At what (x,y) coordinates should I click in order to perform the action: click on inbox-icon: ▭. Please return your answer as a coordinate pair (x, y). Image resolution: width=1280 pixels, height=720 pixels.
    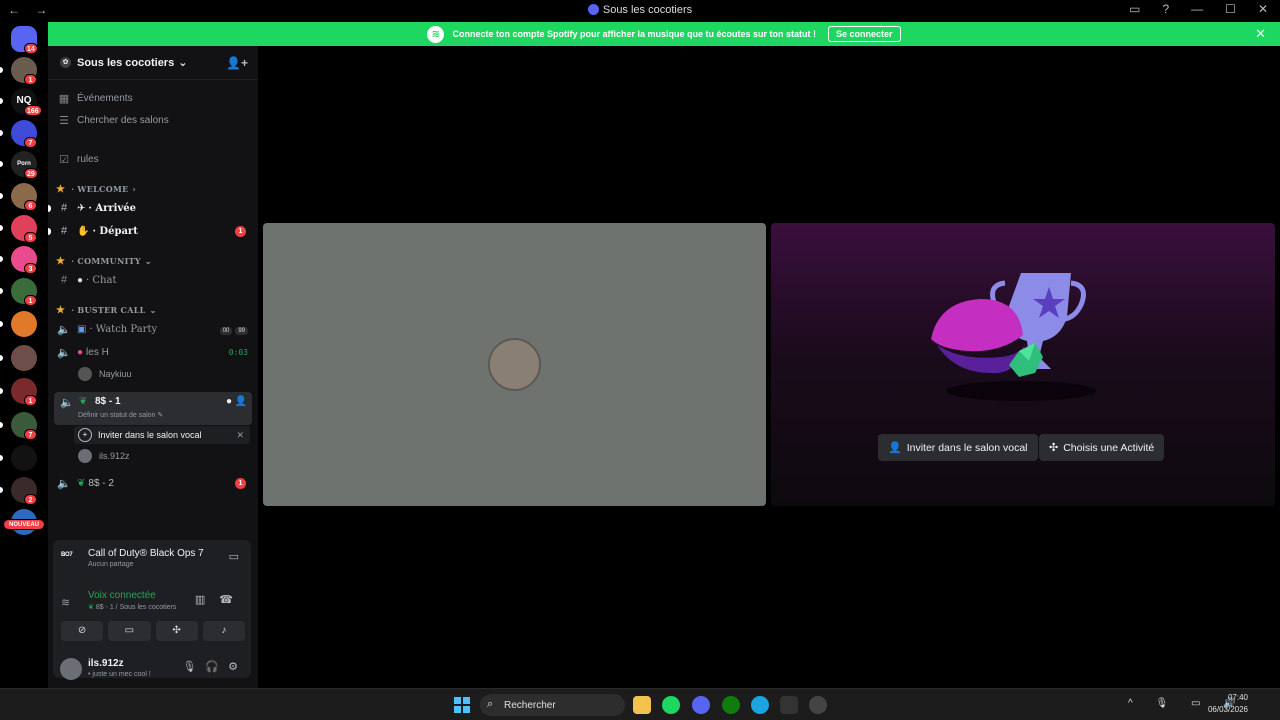
    Looking at the image, I should click on (1134, 9).